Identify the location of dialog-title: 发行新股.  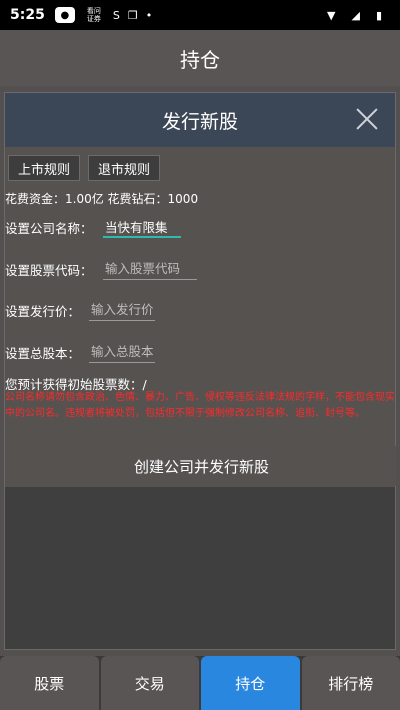
(199, 121).